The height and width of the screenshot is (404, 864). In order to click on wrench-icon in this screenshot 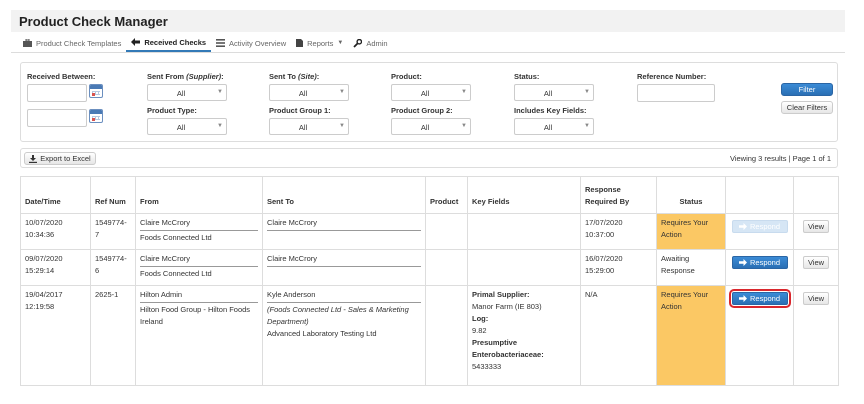, I will do `click(358, 43)`.